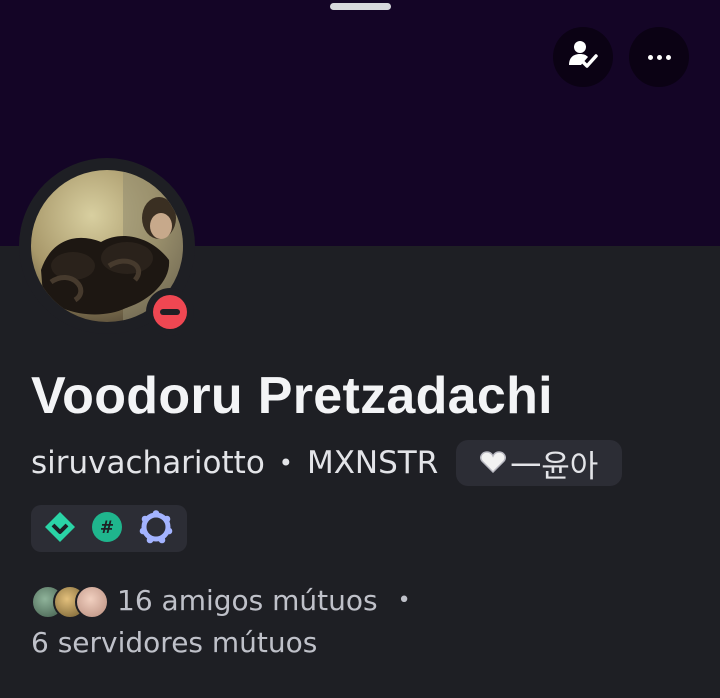  I want to click on guild-tag-text: 一윤아, so click(554, 466).